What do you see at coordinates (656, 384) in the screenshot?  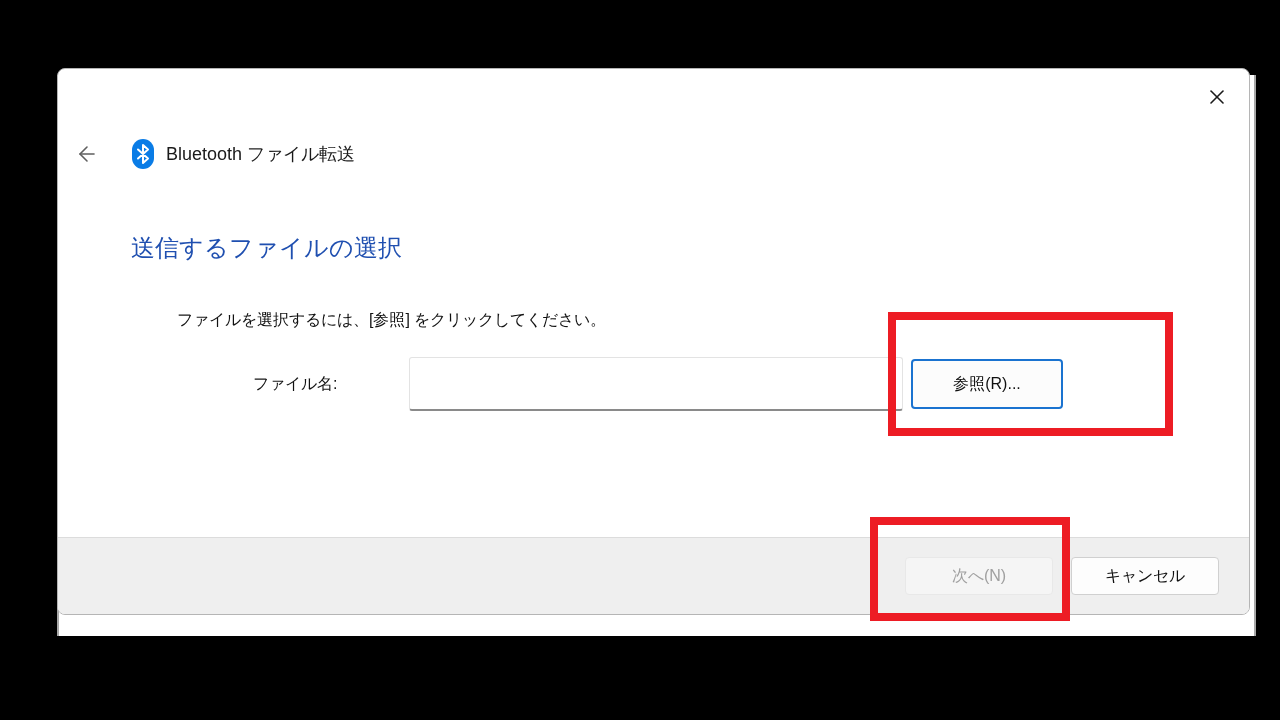 I see `input-field` at bounding box center [656, 384].